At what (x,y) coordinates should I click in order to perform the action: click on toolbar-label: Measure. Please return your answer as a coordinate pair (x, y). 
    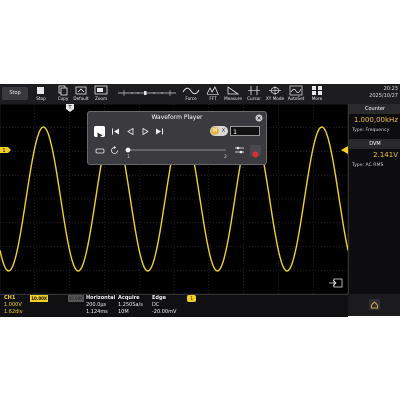
    Looking at the image, I should click on (233, 98).